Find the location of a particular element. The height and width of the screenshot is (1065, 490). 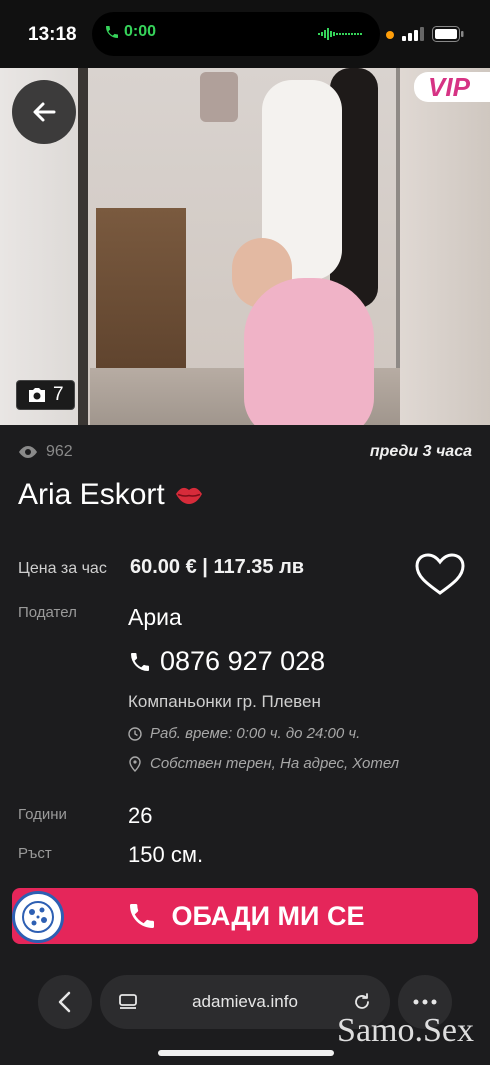

clock: 13:18 is located at coordinates (52, 34).